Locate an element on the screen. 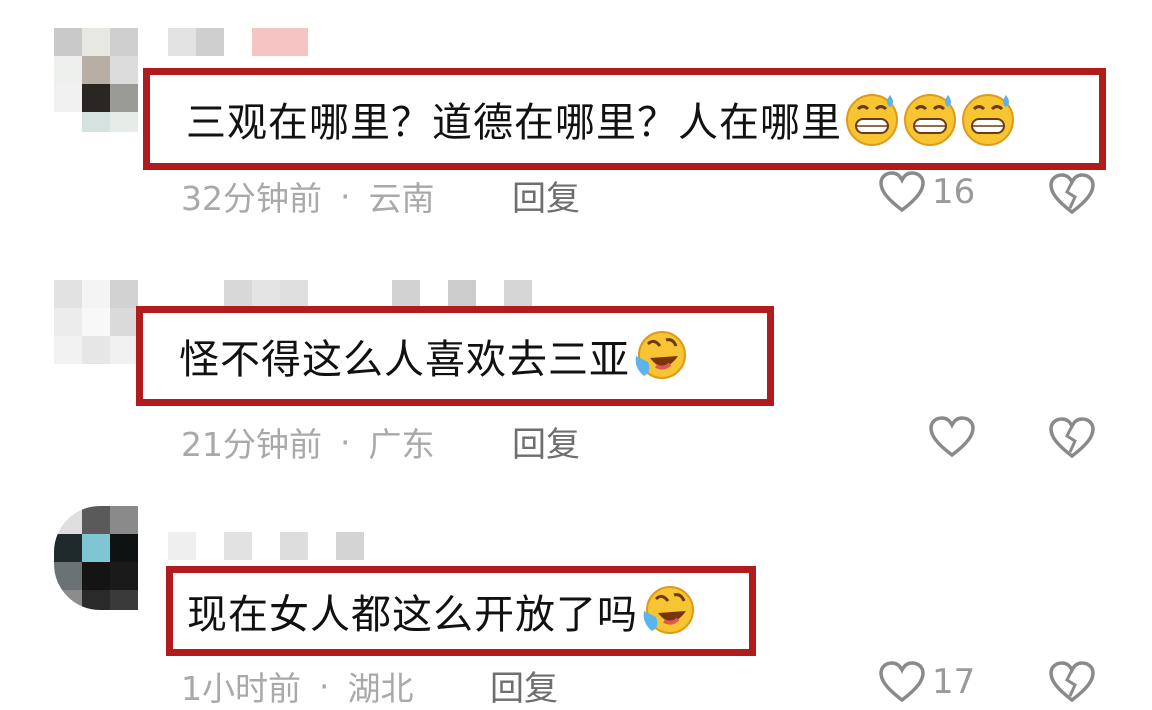  comment-location: 广东 is located at coordinates (401, 444).